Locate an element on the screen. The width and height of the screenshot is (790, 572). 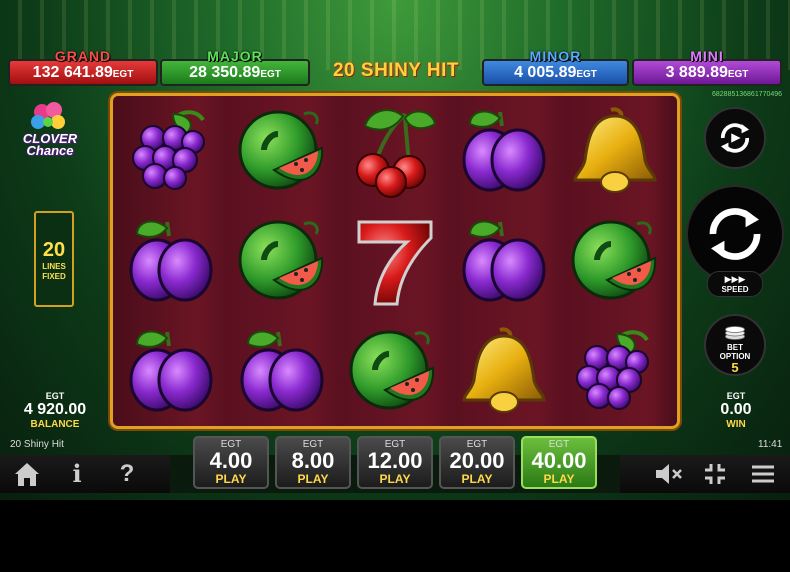
bet-button: EGT 12.00 PLAY is located at coordinates (395, 462).